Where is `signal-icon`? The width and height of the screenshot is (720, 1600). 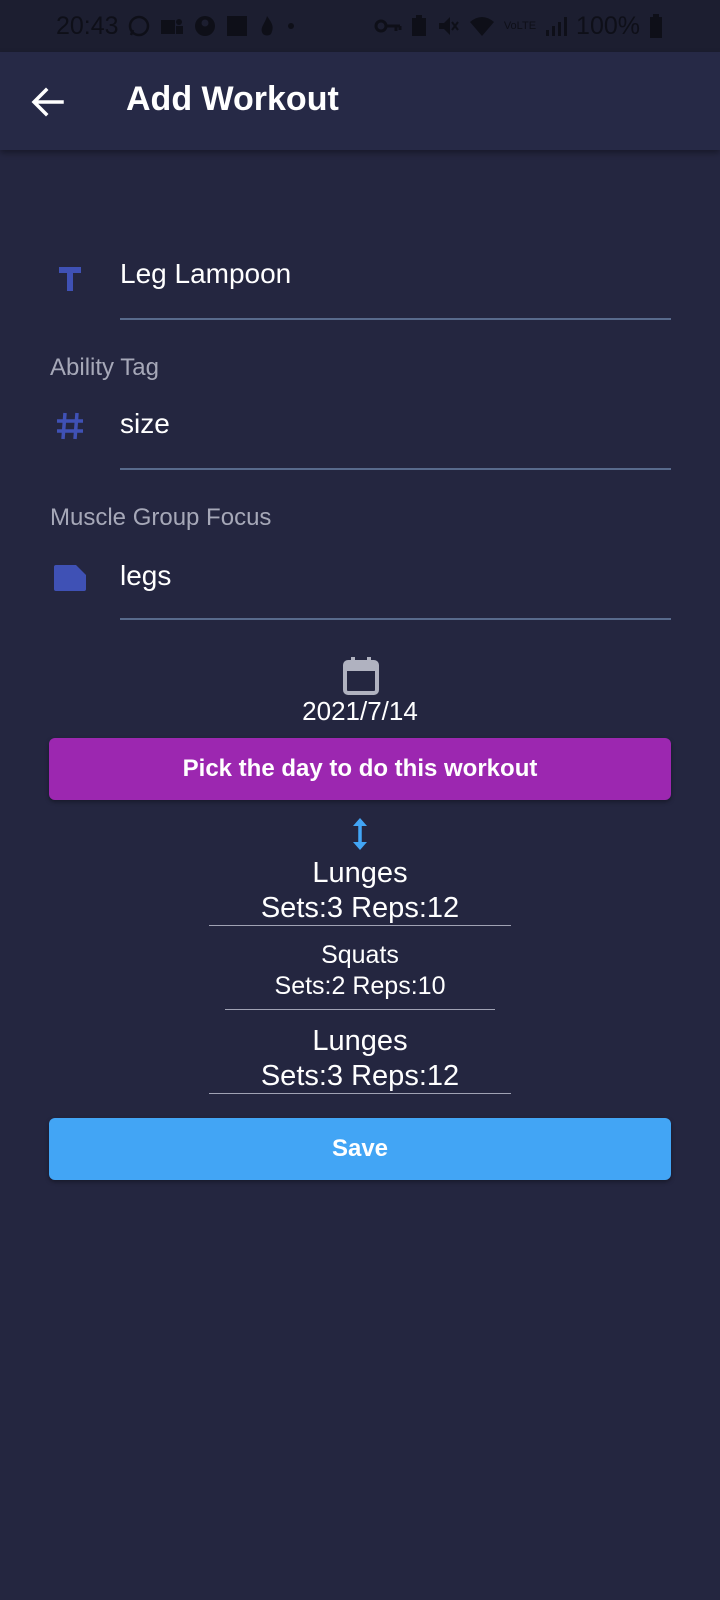 signal-icon is located at coordinates (557, 26).